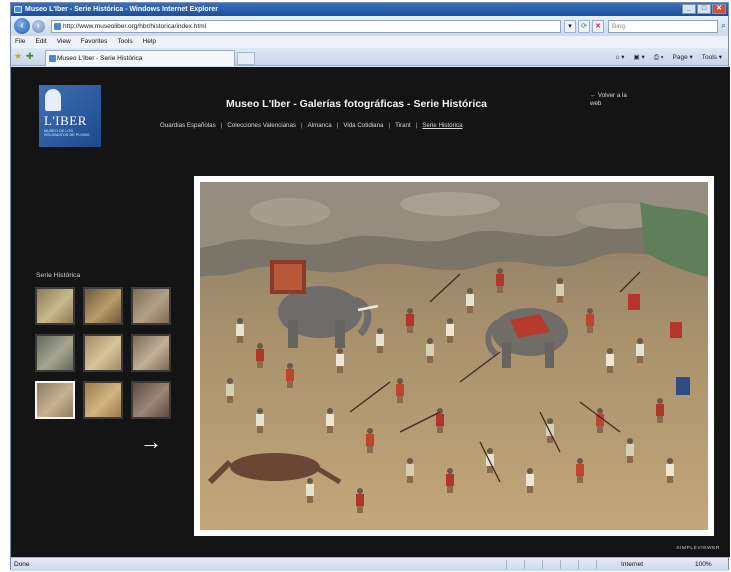  What do you see at coordinates (261, 125) in the screenshot?
I see `nav-colecciones: Colecciones Valencianas` at bounding box center [261, 125].